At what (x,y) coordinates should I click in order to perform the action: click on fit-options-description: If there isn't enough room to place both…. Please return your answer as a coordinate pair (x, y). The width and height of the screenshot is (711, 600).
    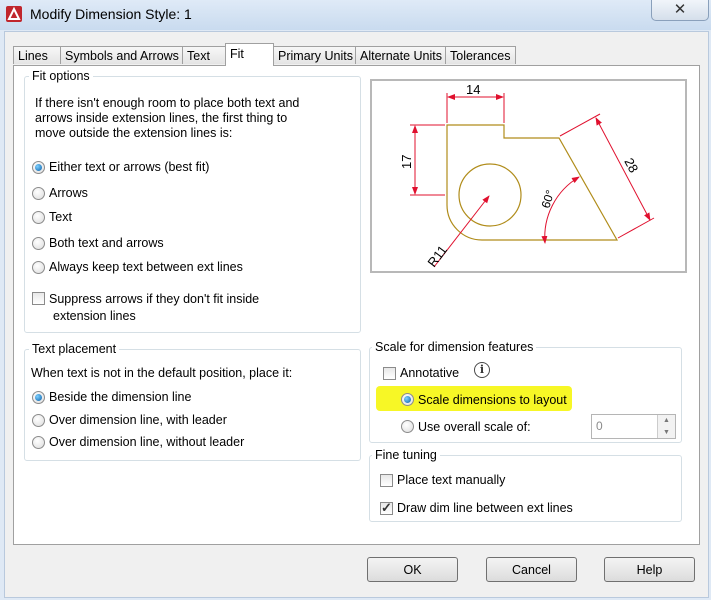
    Looking at the image, I should click on (167, 118).